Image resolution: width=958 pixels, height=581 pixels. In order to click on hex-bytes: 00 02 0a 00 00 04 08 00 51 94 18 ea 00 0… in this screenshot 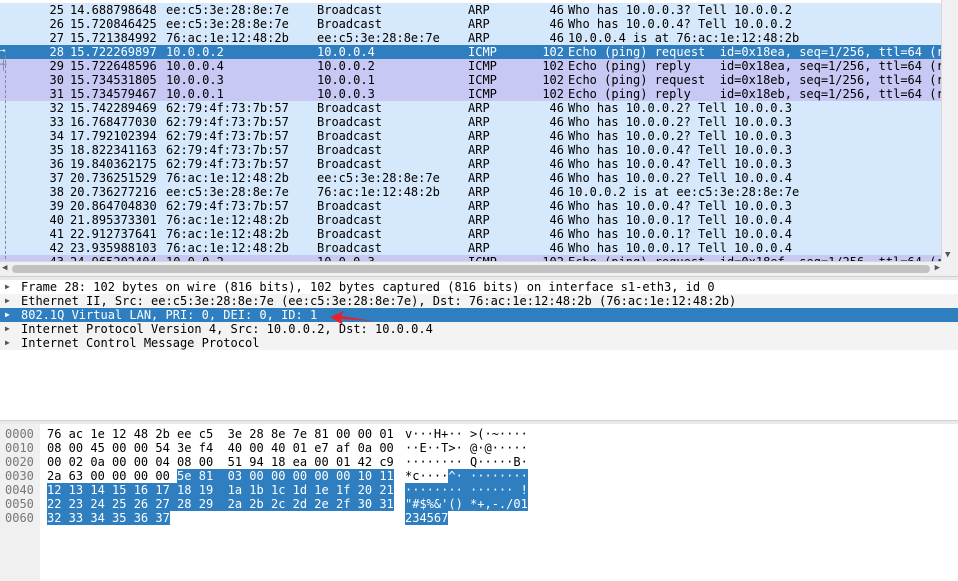, I will do `click(220, 462)`.